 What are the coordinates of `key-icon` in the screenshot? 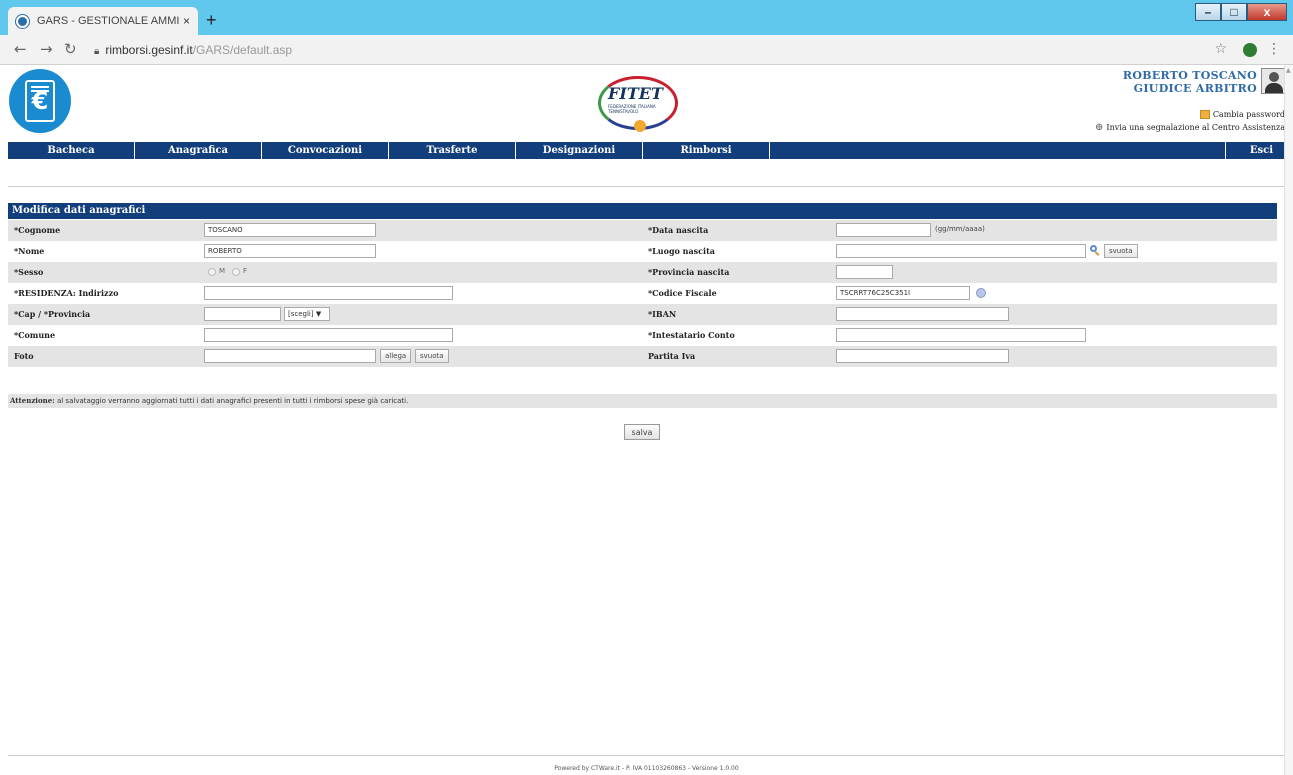 It's located at (1204, 114).